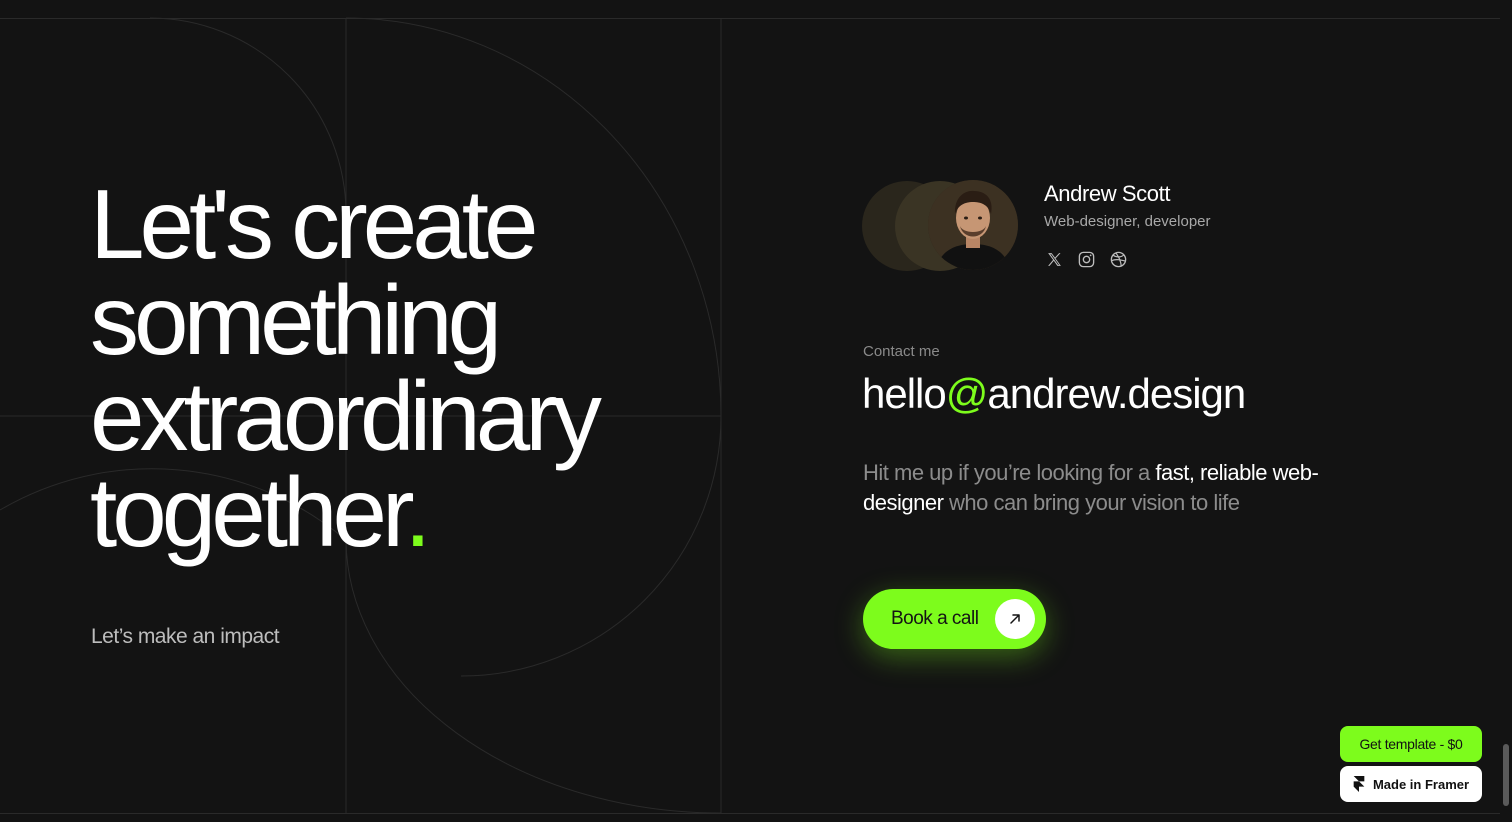 The height and width of the screenshot is (822, 1512). Describe the element at coordinates (750, 18) in the screenshot. I see `top-divider` at that location.